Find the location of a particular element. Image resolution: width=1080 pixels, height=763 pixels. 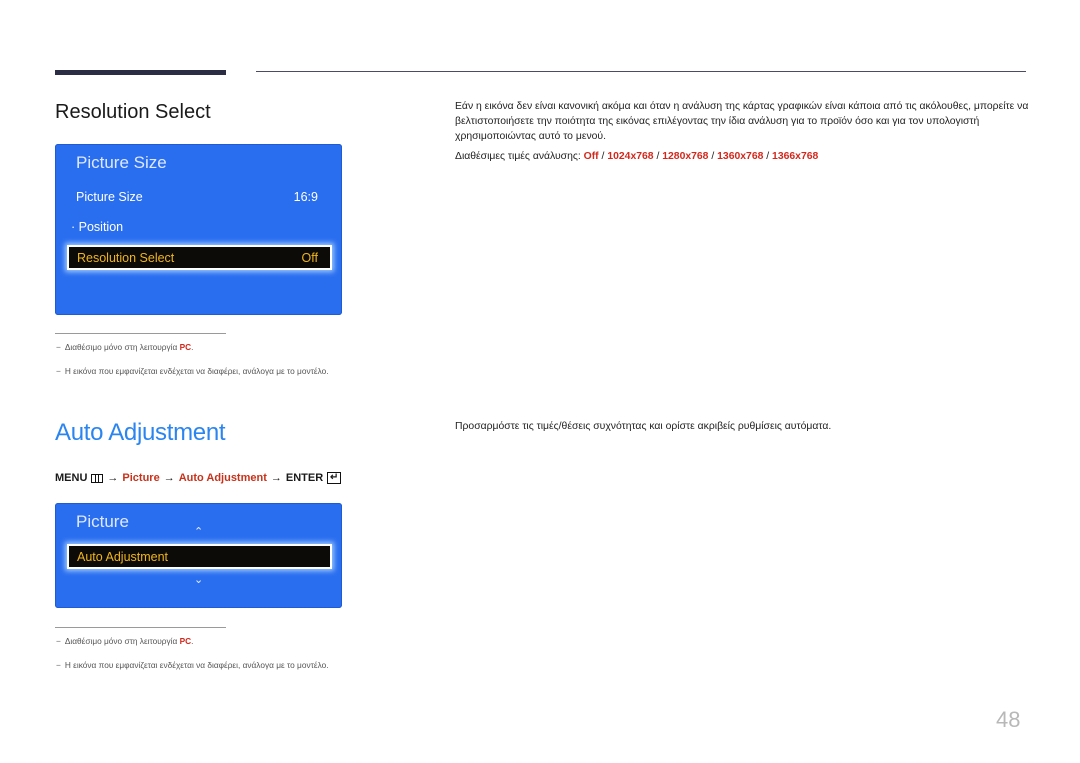

menu-path-auto-adjustment: Auto Adjustment is located at coordinates (222, 478).